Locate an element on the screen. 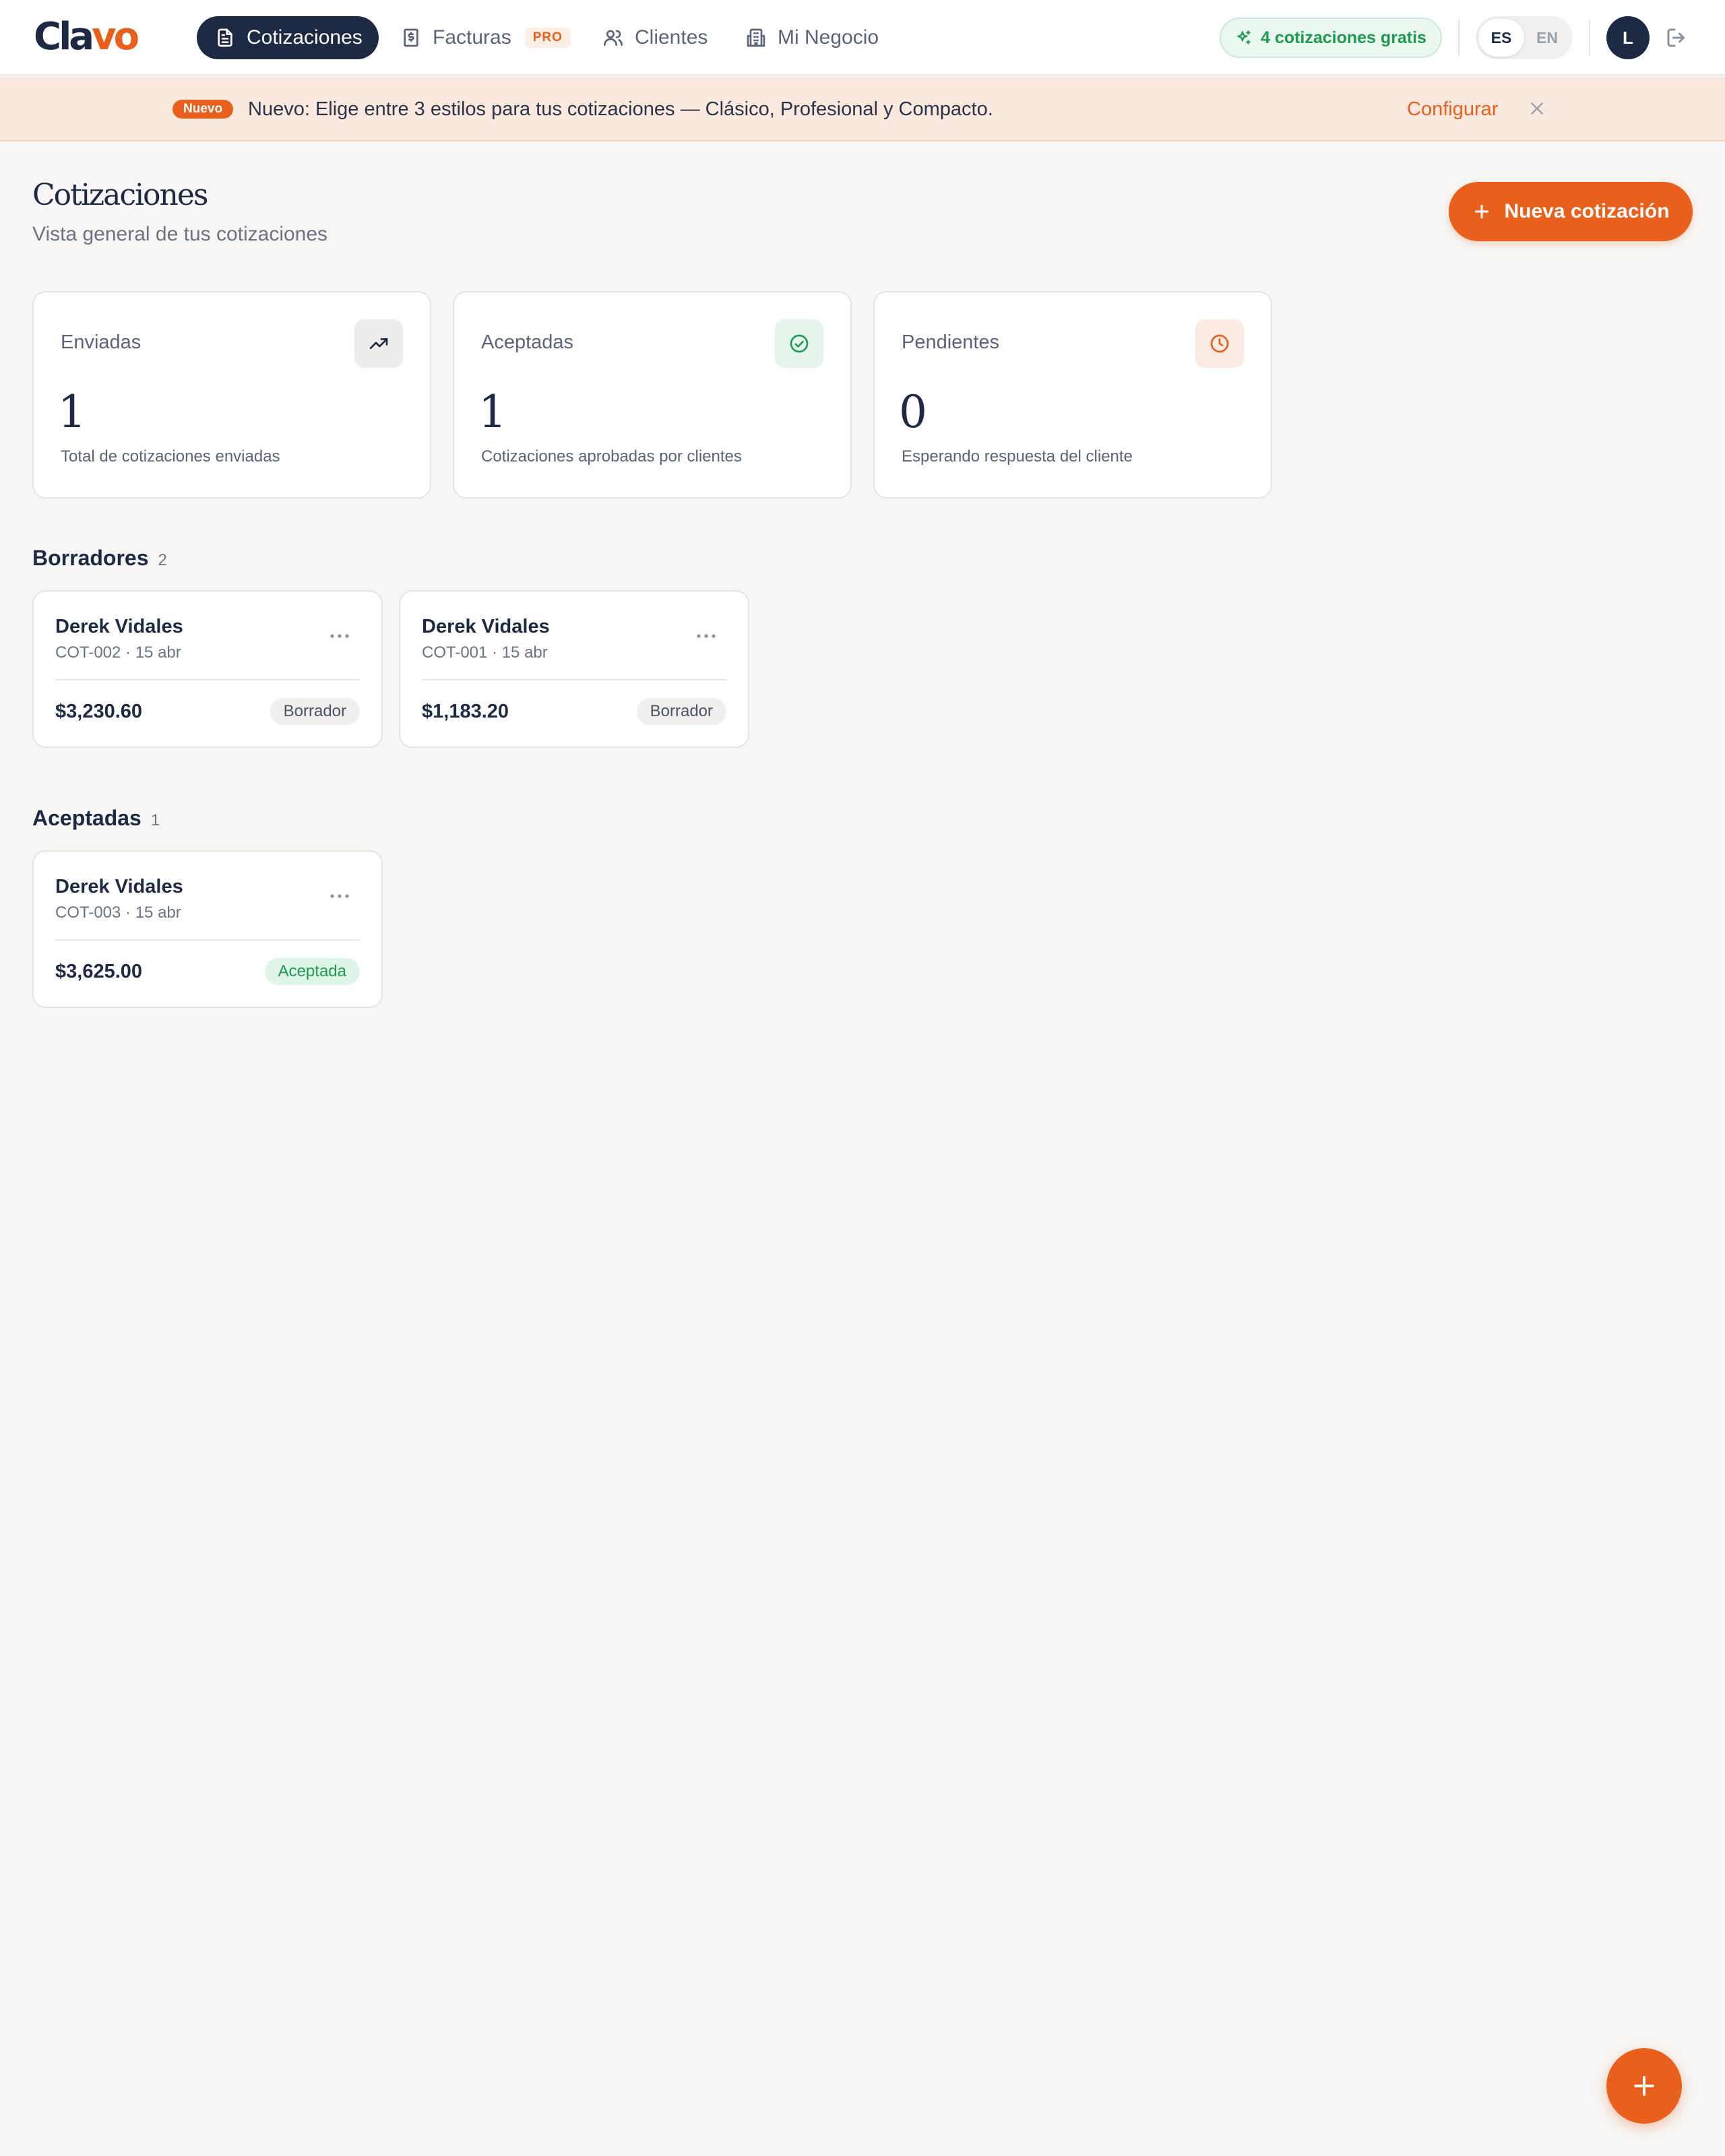 Image resolution: width=1725 pixels, height=2156 pixels. building-icon is located at coordinates (756, 37).